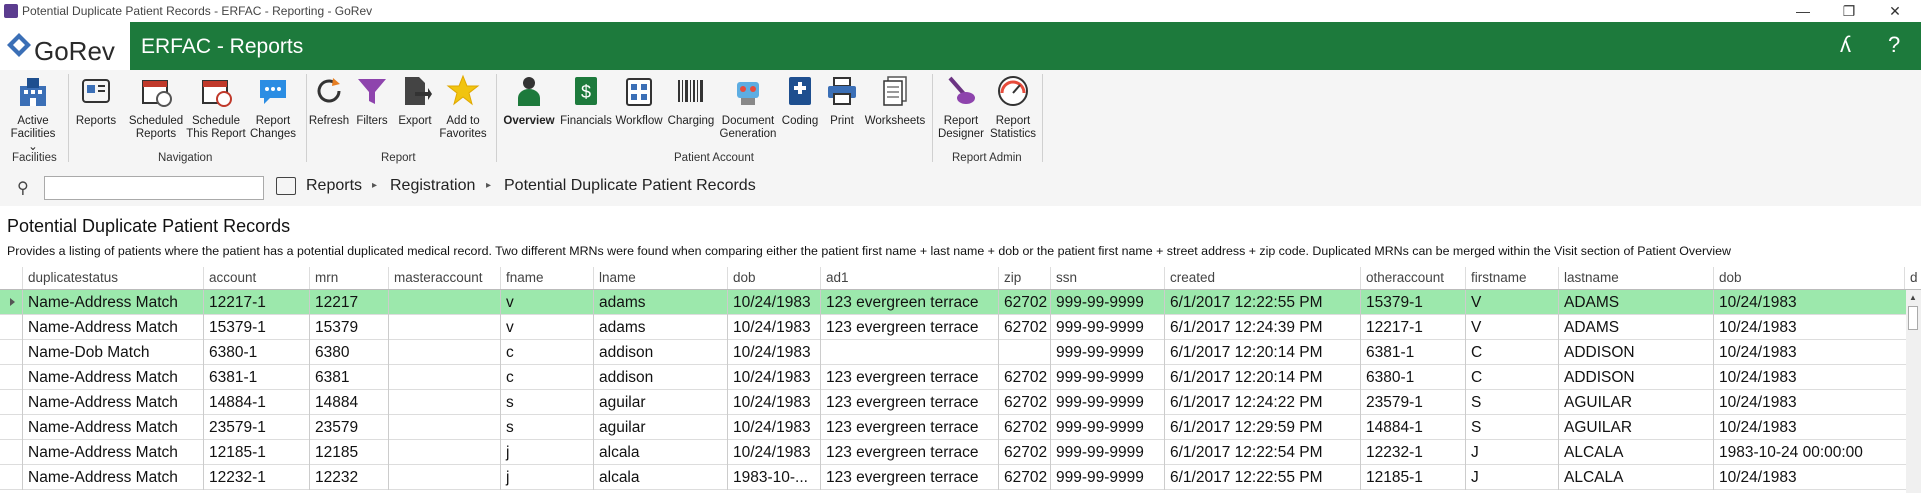 The height and width of the screenshot is (493, 1921). I want to click on table-cell: V, so click(1511, 302).